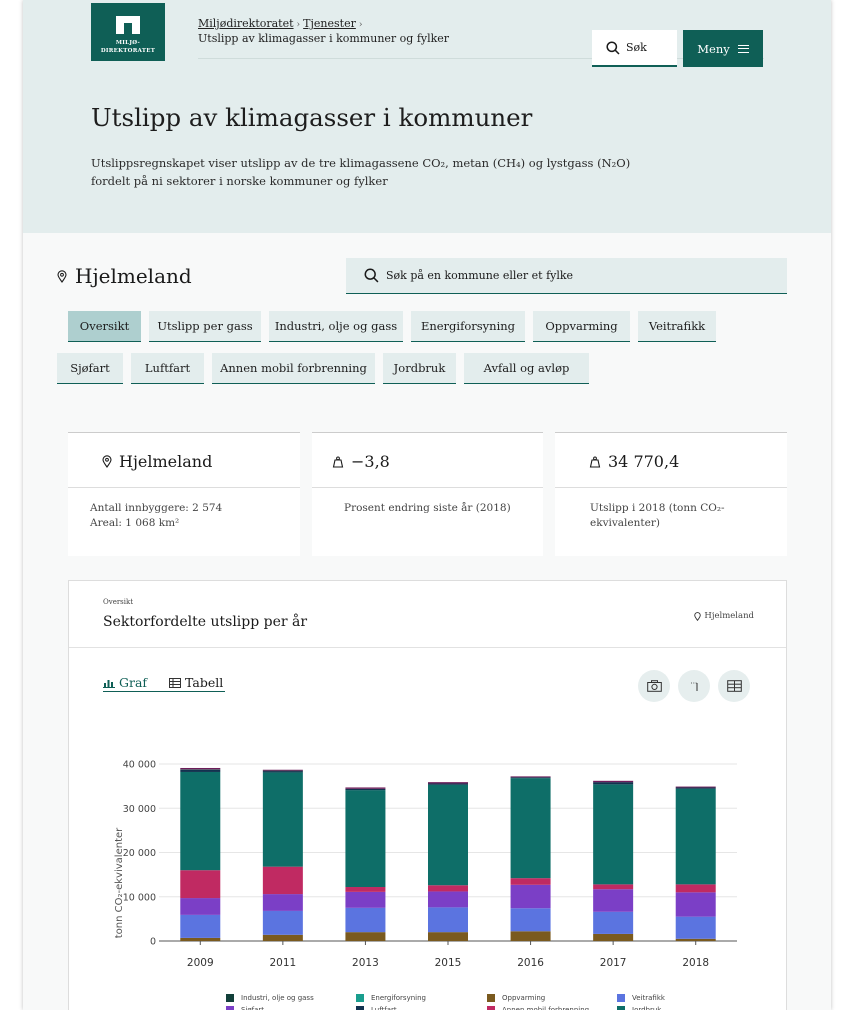 Image resolution: width=841 pixels, height=1010 pixels. I want to click on tab-oversikt: Oversikt, so click(104, 326).